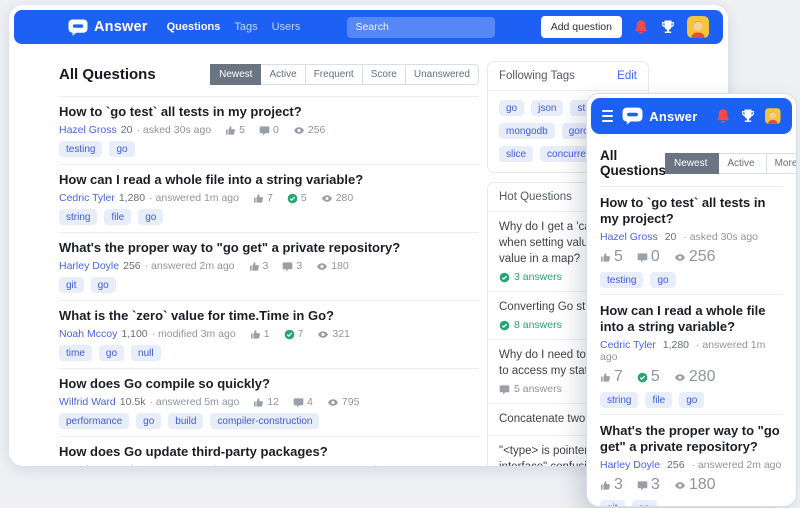  I want to click on desktop-navbar: Answer Questions Tags Users Add question, so click(368, 27).